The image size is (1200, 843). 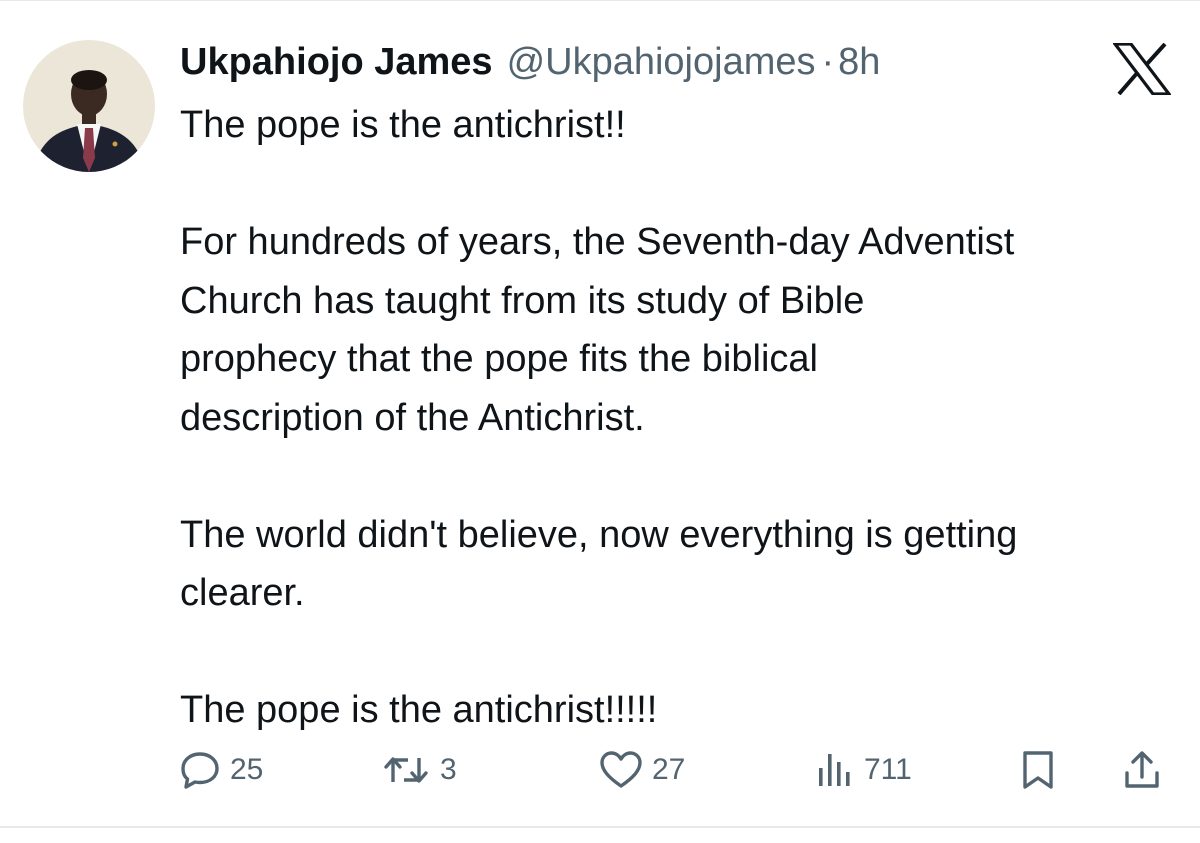 I want to click on repost-count: 3, so click(x=448, y=769).